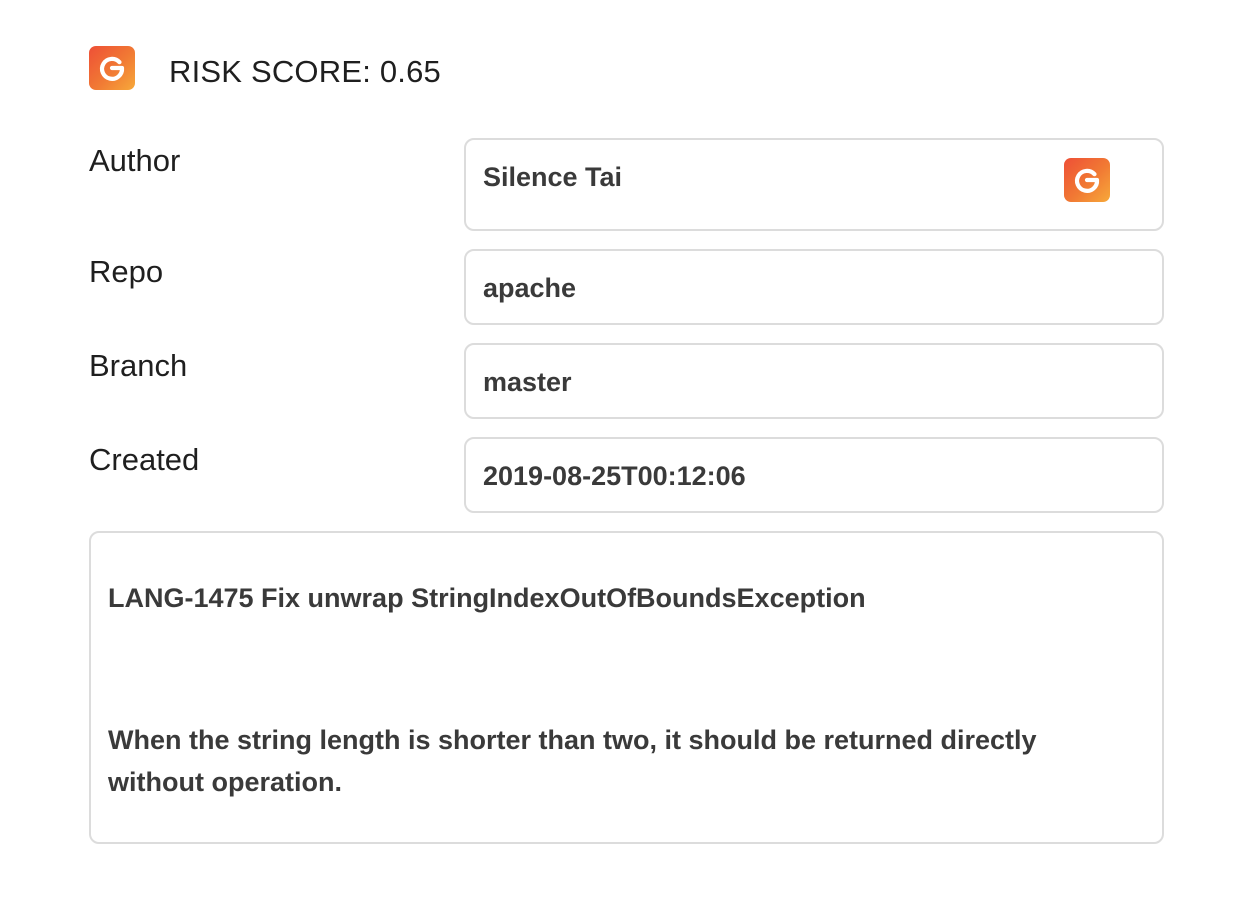 This screenshot has height=906, width=1257. What do you see at coordinates (553, 177) in the screenshot?
I see `author-value: Silence Tai` at bounding box center [553, 177].